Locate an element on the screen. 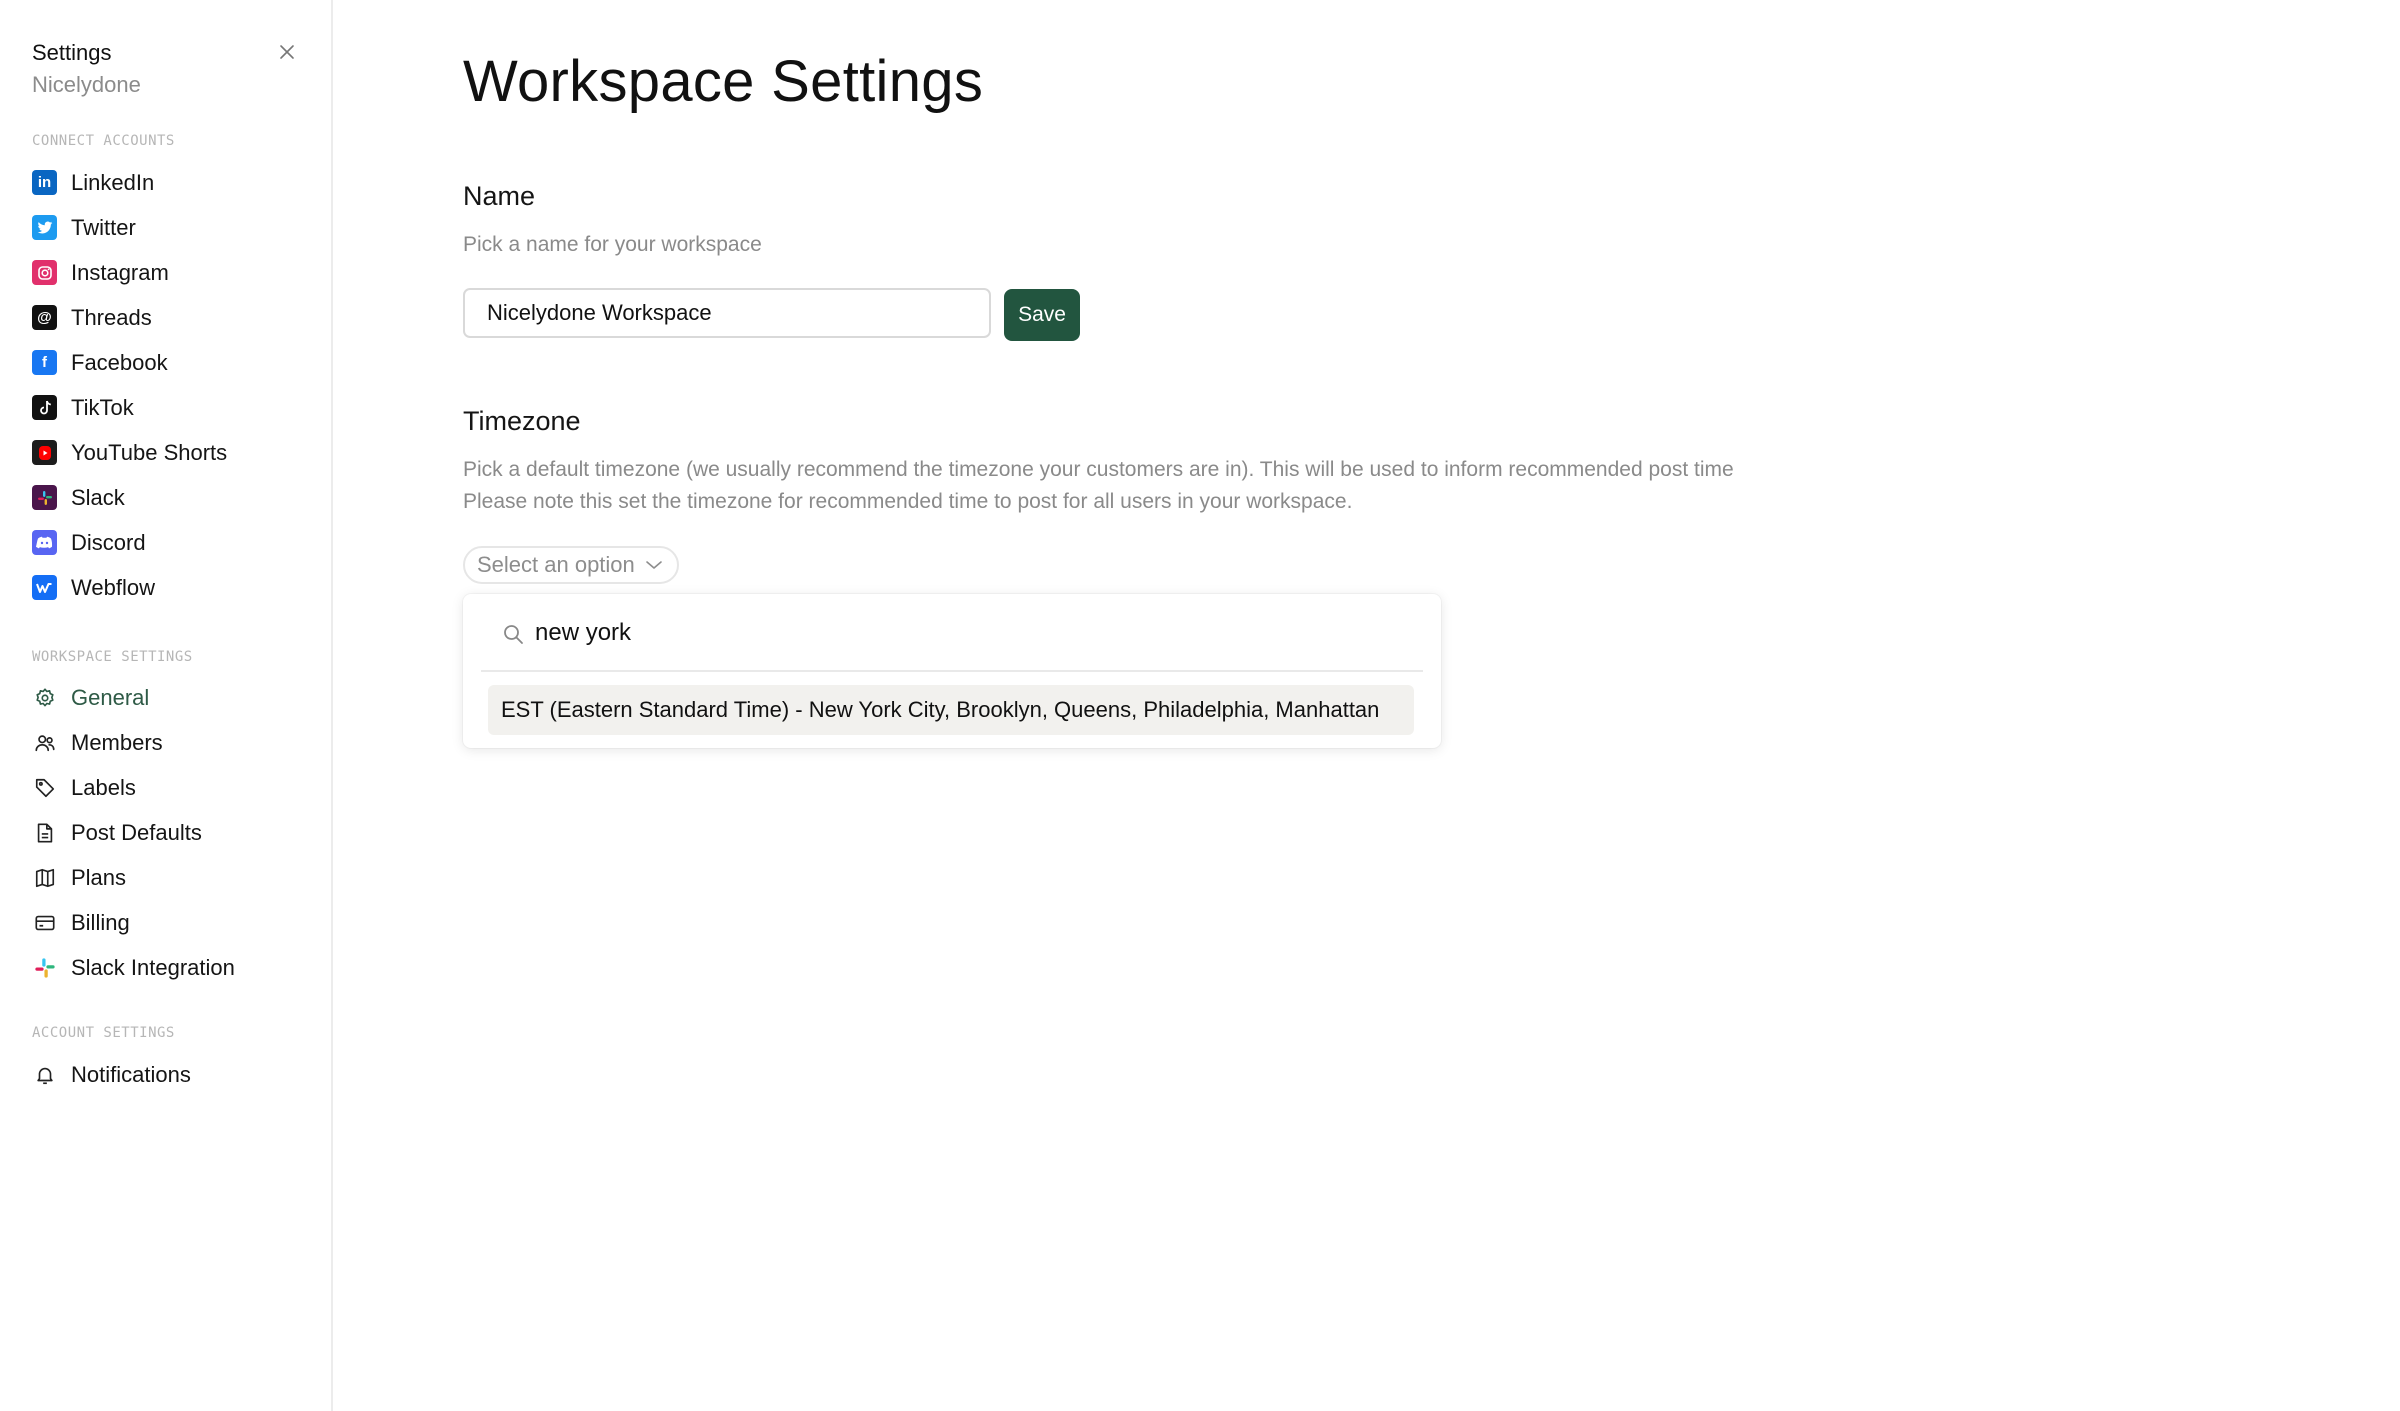 This screenshot has width=2400, height=1411. youtube-shorts-icon is located at coordinates (44, 452).